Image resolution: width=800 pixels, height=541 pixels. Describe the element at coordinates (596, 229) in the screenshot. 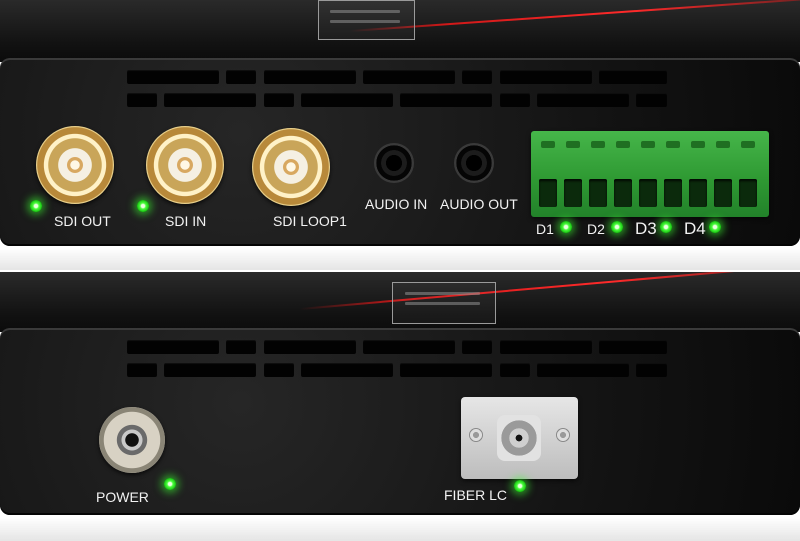

I see `d2-label: D2` at that location.